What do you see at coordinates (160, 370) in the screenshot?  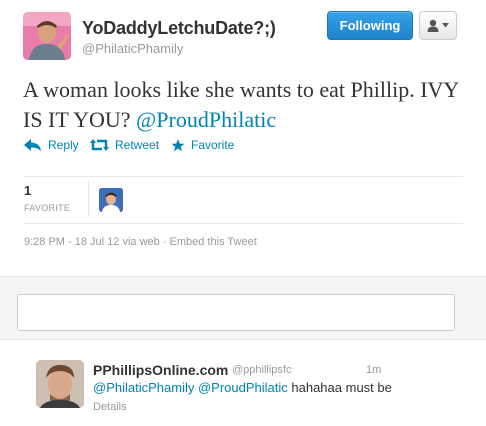 I see `reply-author-name: PPhillipsOnline.com` at bounding box center [160, 370].